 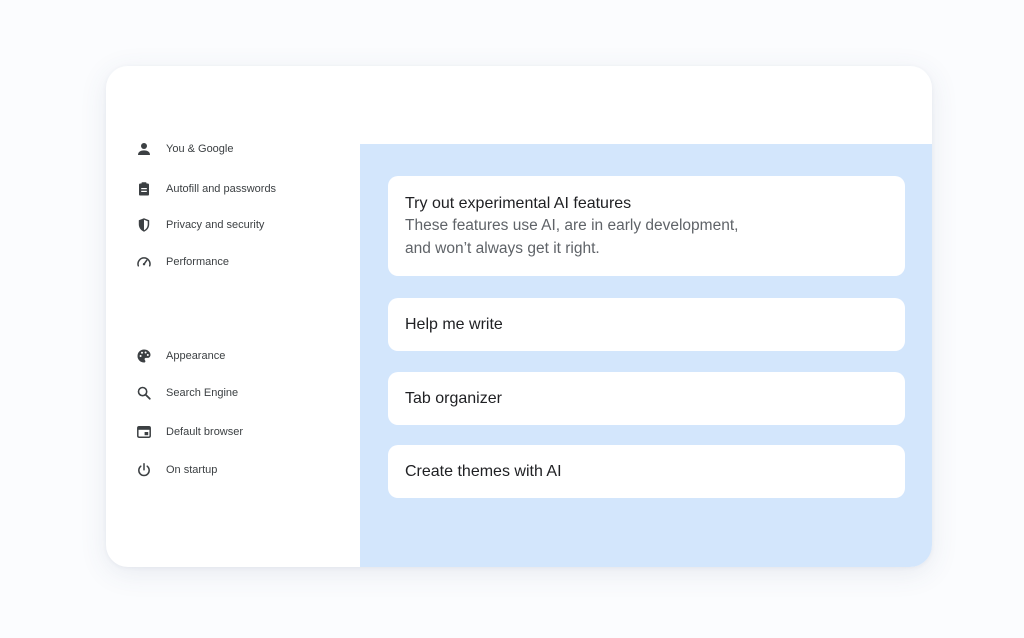 I want to click on sidebar-item-performance: Performance, so click(x=182, y=262).